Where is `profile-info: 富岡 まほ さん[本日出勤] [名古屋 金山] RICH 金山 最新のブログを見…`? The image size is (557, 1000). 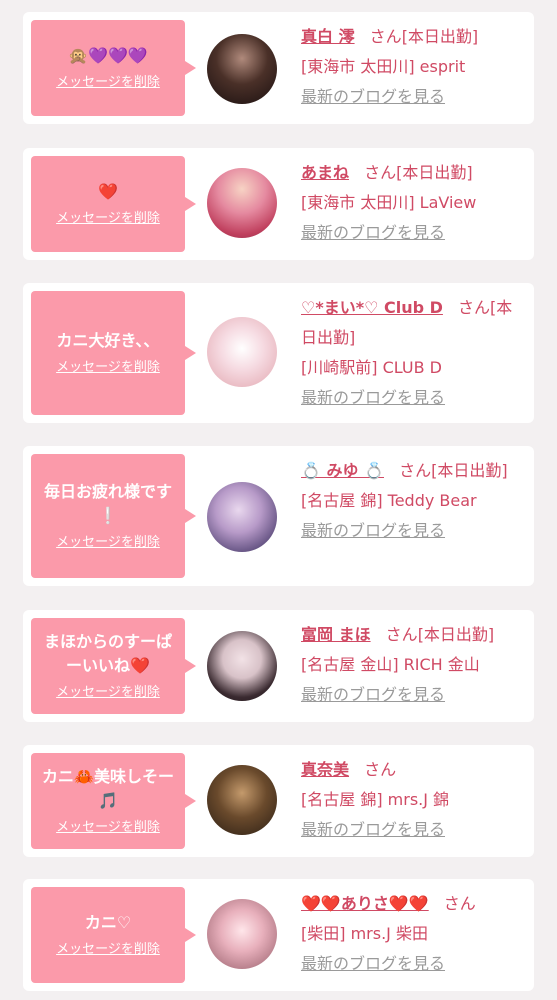 profile-info: 富岡 まほ さん[本日出勤] [名古屋 金山] RICH 金山 最新のブログを見… is located at coordinates (412, 665).